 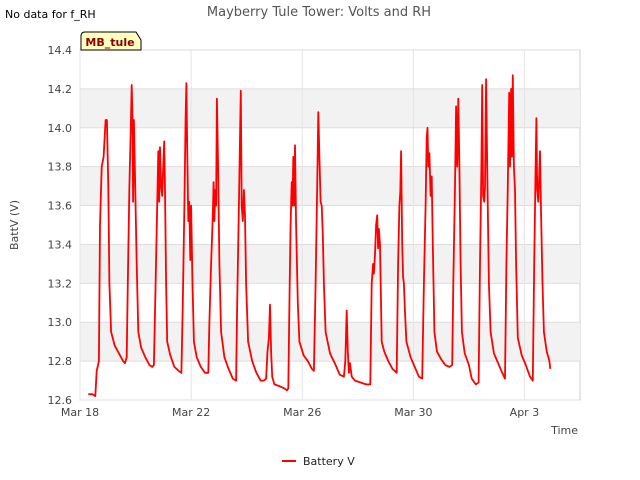 What do you see at coordinates (60, 167) in the screenshot?
I see `y-tick-label: 13.8` at bounding box center [60, 167].